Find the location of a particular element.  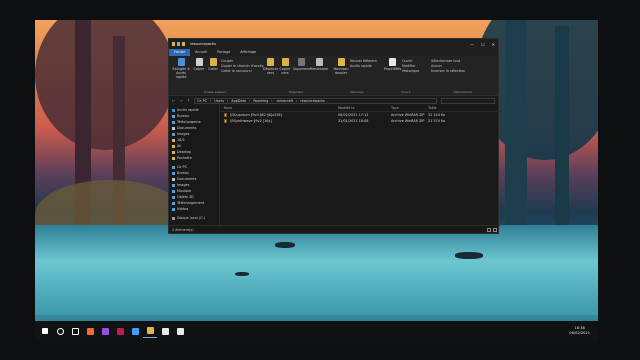

select-none-button: Aucun is located at coordinates (436, 66).